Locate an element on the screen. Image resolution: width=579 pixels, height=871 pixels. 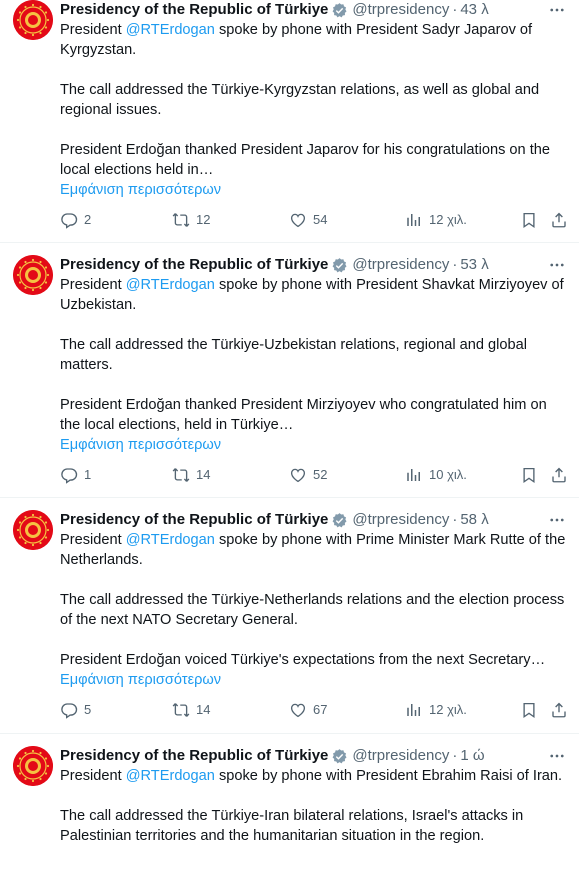
timestamp: 1 ώ is located at coordinates (472, 756).